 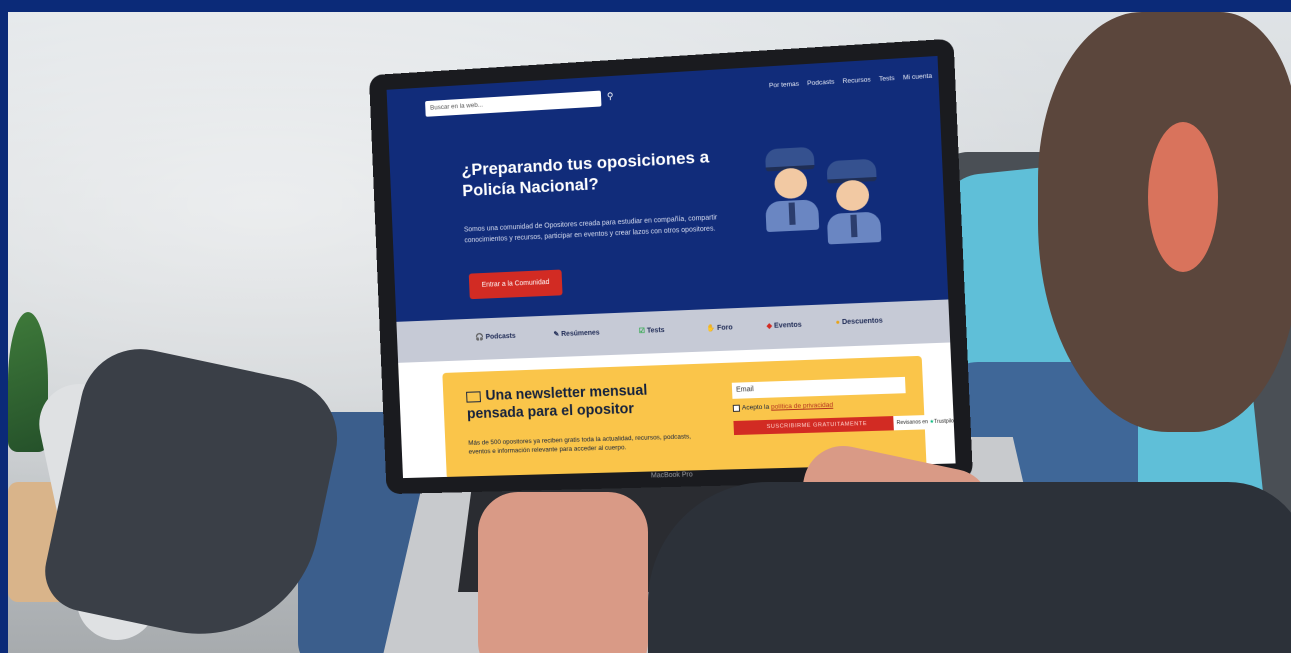 I want to click on category-foro: ✋ Foro, so click(x=719, y=327).